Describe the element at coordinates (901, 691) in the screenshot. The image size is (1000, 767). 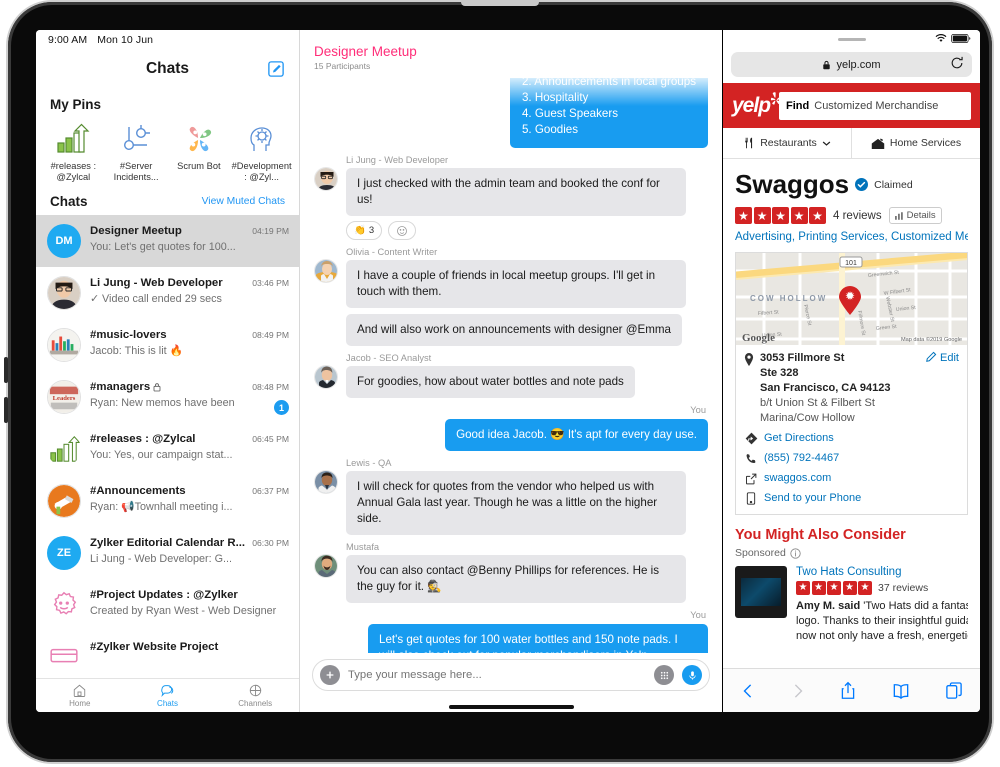
I see `bookmarks-icon` at that location.